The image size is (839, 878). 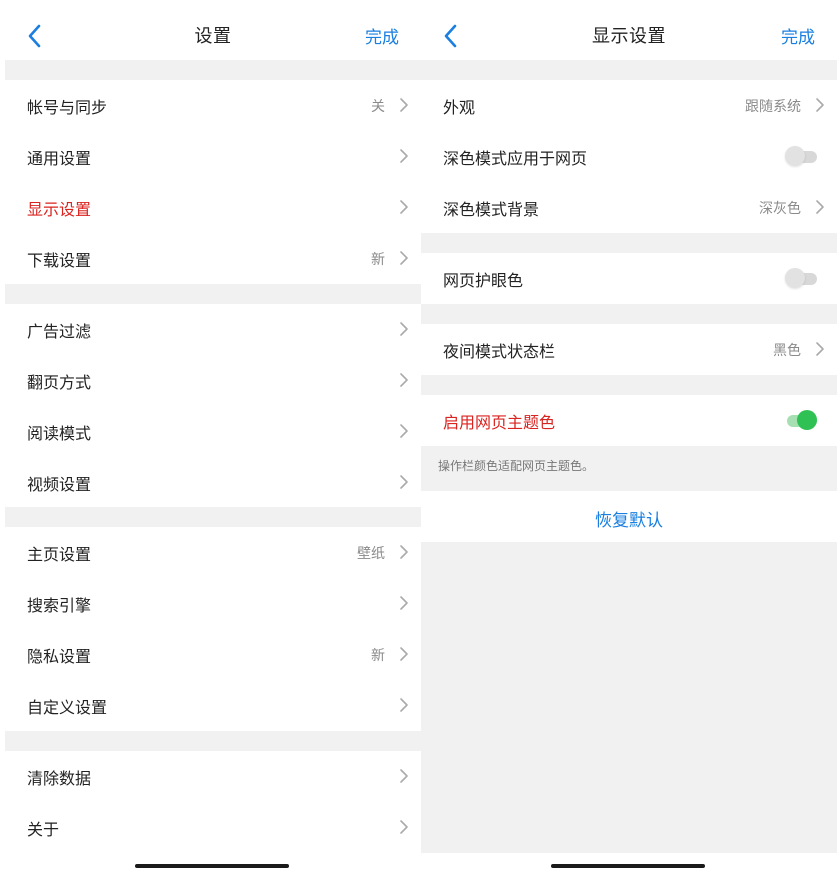 What do you see at coordinates (515, 158) in the screenshot?
I see `row-label: 深色模式应用于网页` at bounding box center [515, 158].